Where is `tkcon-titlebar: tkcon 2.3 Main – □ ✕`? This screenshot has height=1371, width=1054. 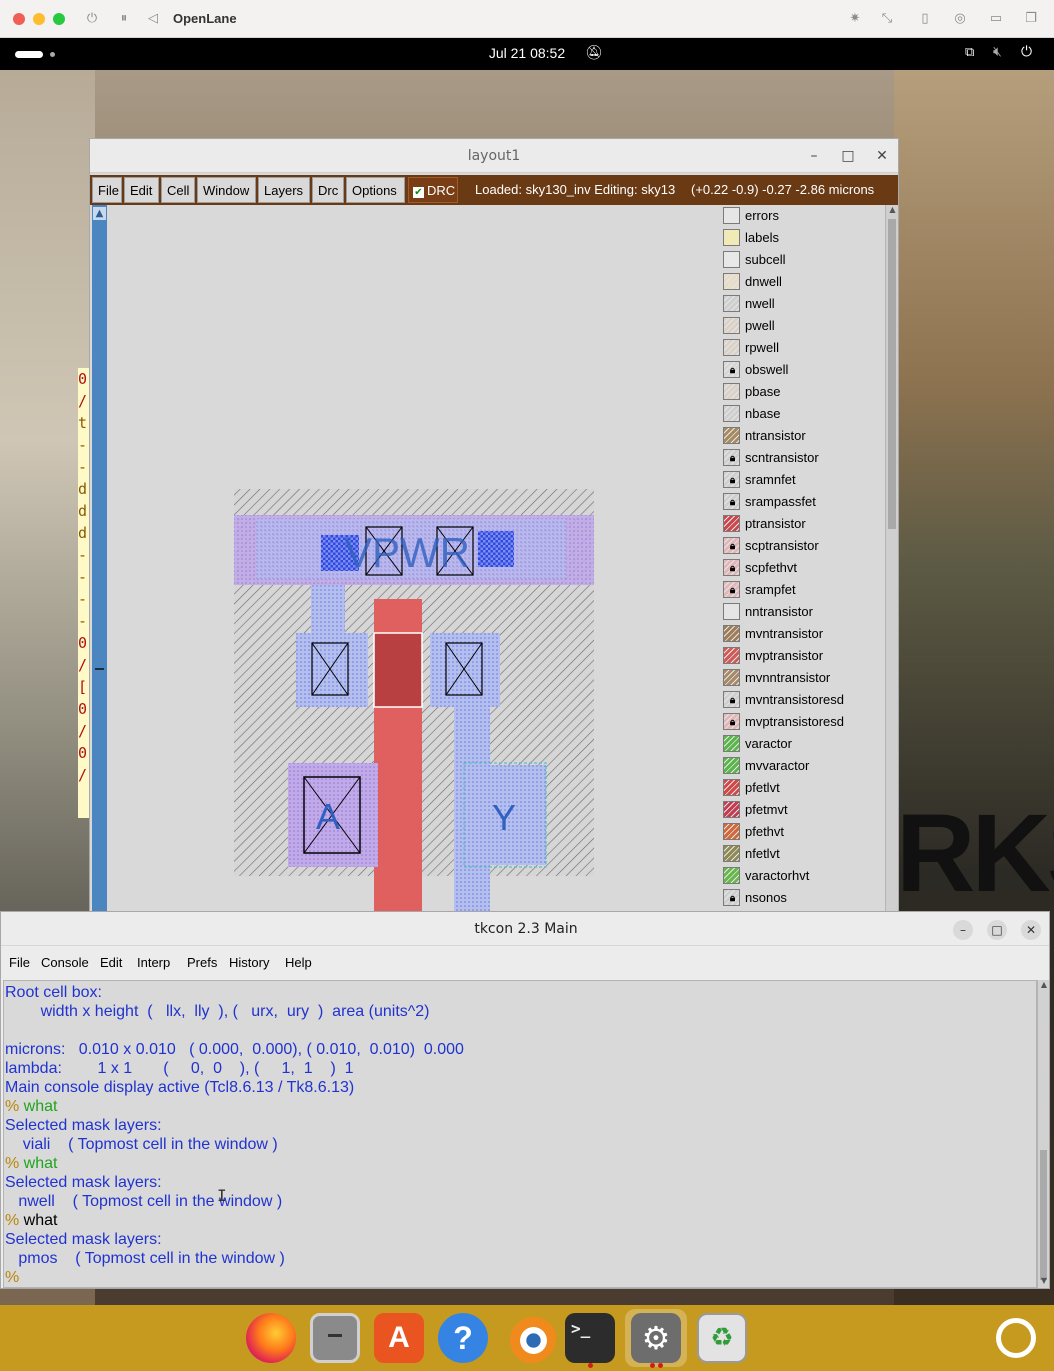 tkcon-titlebar: tkcon 2.3 Main – □ ✕ is located at coordinates (525, 929).